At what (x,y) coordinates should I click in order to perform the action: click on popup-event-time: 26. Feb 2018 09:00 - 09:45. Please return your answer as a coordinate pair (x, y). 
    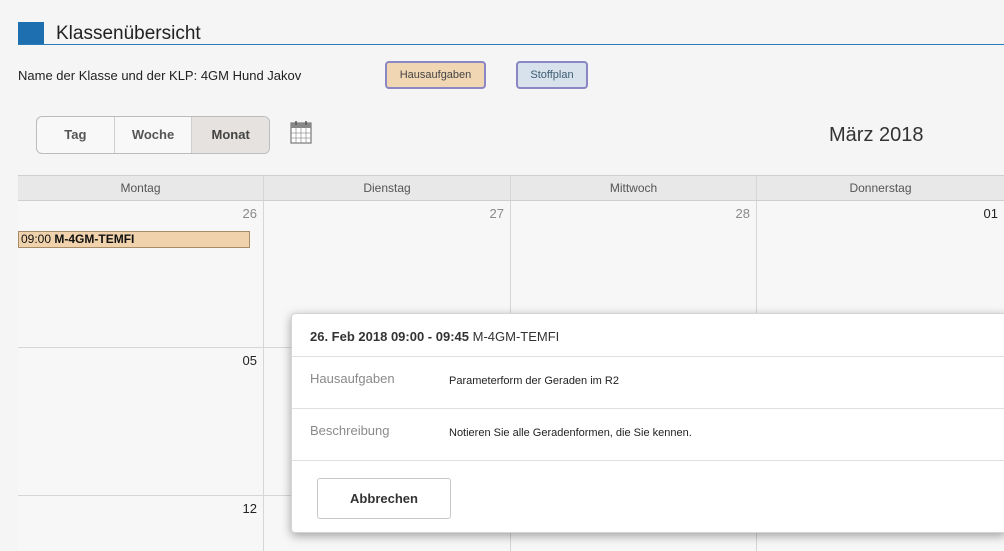
    Looking at the image, I should click on (391, 336).